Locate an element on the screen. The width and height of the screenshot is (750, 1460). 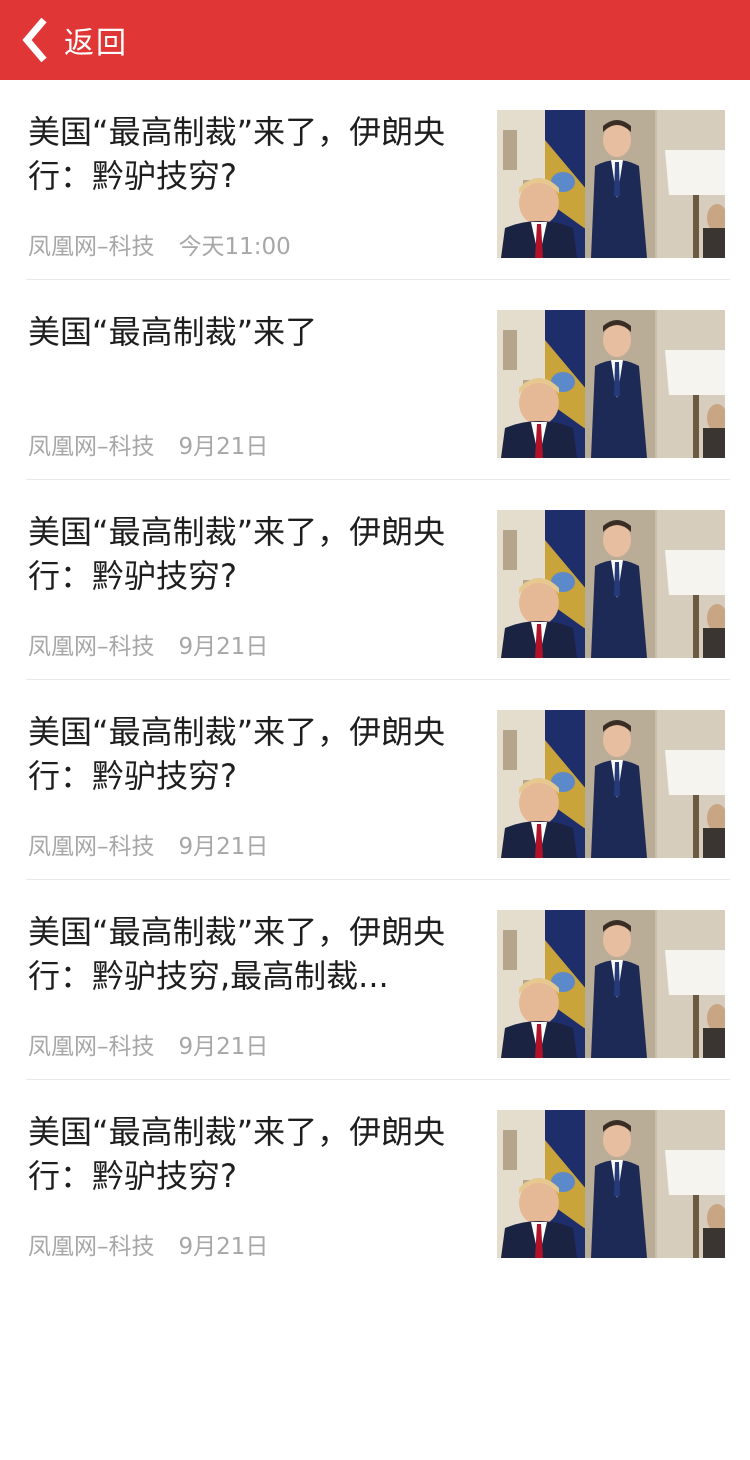
article-time: 今天11:00 is located at coordinates (234, 247).